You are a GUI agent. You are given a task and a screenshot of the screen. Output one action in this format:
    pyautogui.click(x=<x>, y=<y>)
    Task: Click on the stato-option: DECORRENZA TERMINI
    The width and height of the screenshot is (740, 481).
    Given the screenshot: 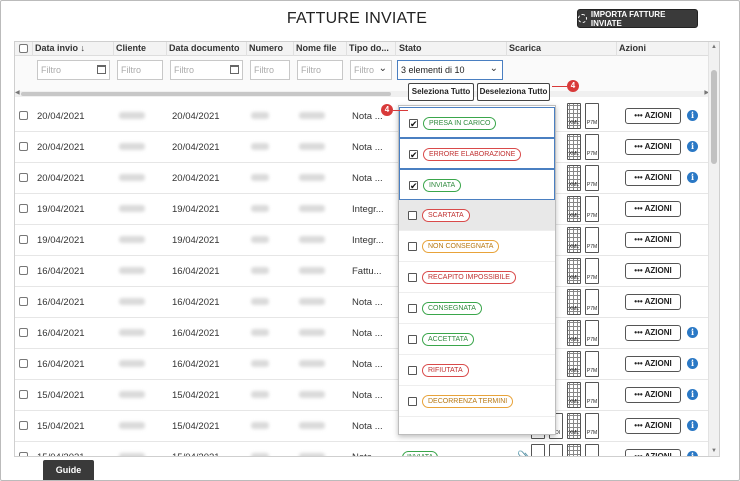 What is the action you would take?
    pyautogui.click(x=477, y=401)
    